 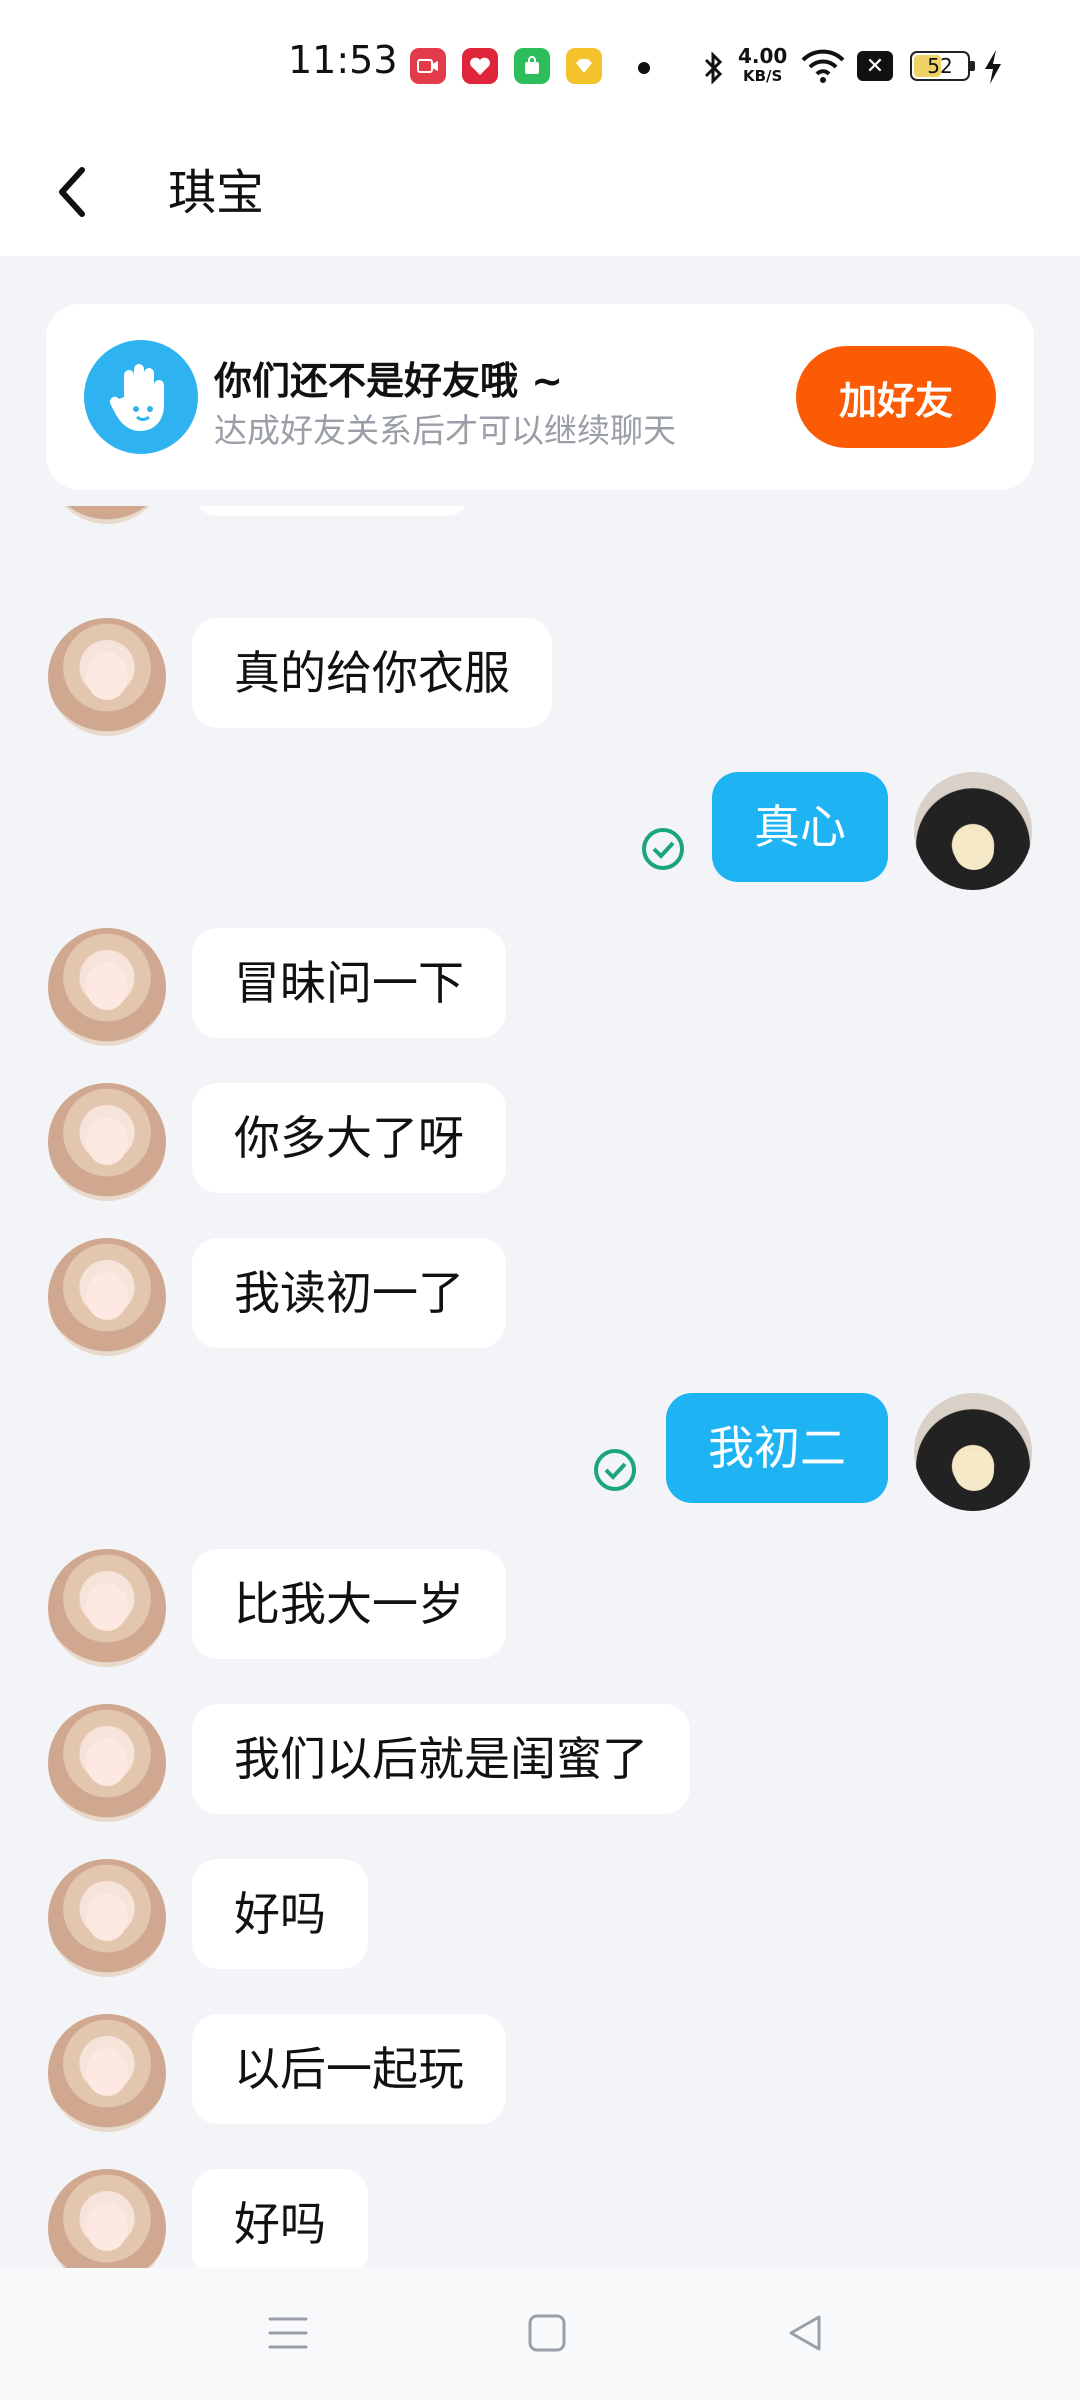 I want to click on battery-icon: 52, so click(x=942, y=66).